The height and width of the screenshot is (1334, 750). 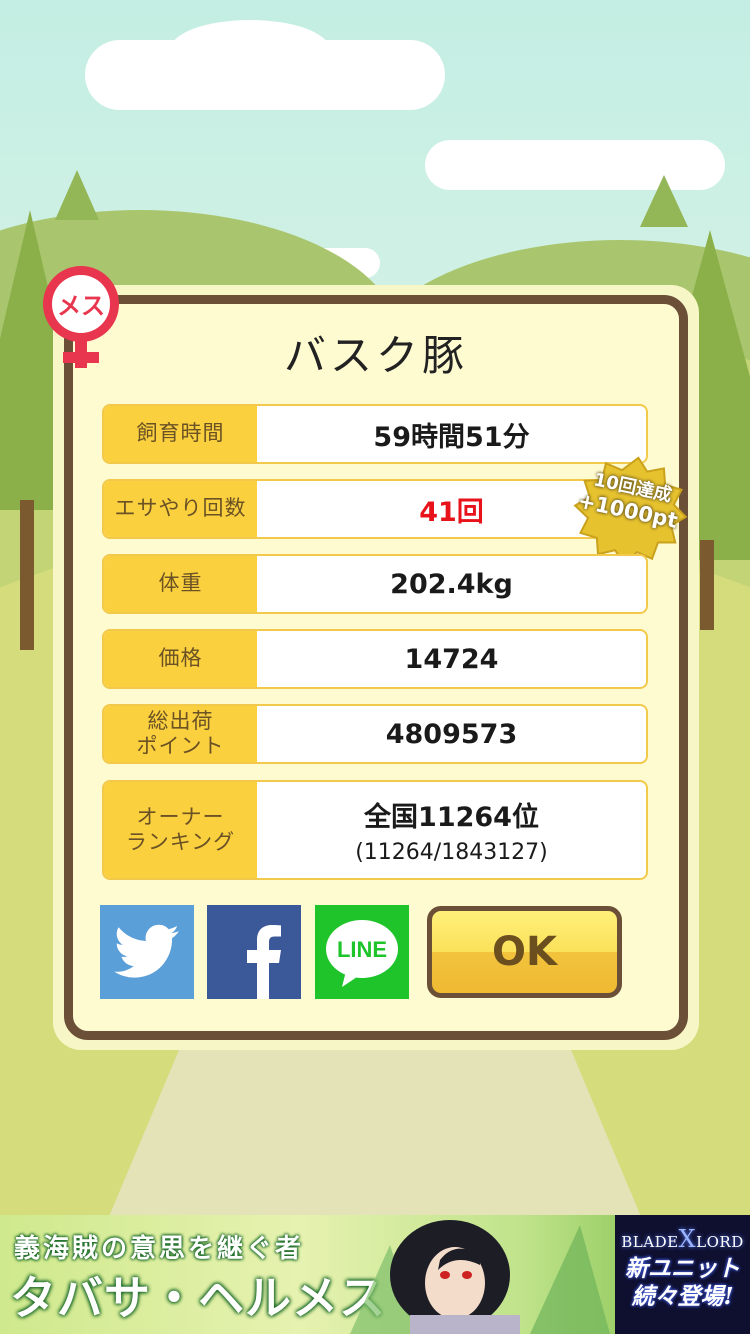 I want to click on stat-row-weight: 体重 202.4kg, so click(x=375, y=584).